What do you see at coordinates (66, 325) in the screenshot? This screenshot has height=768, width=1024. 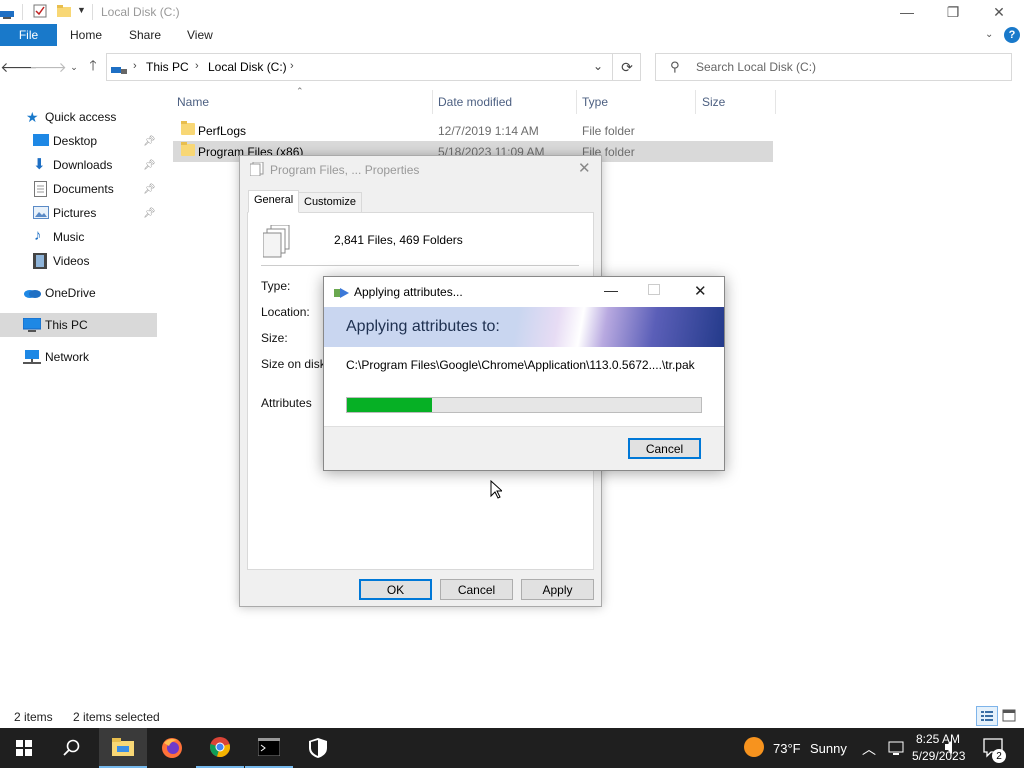 I see `sidebar-item-label: This PC` at bounding box center [66, 325].